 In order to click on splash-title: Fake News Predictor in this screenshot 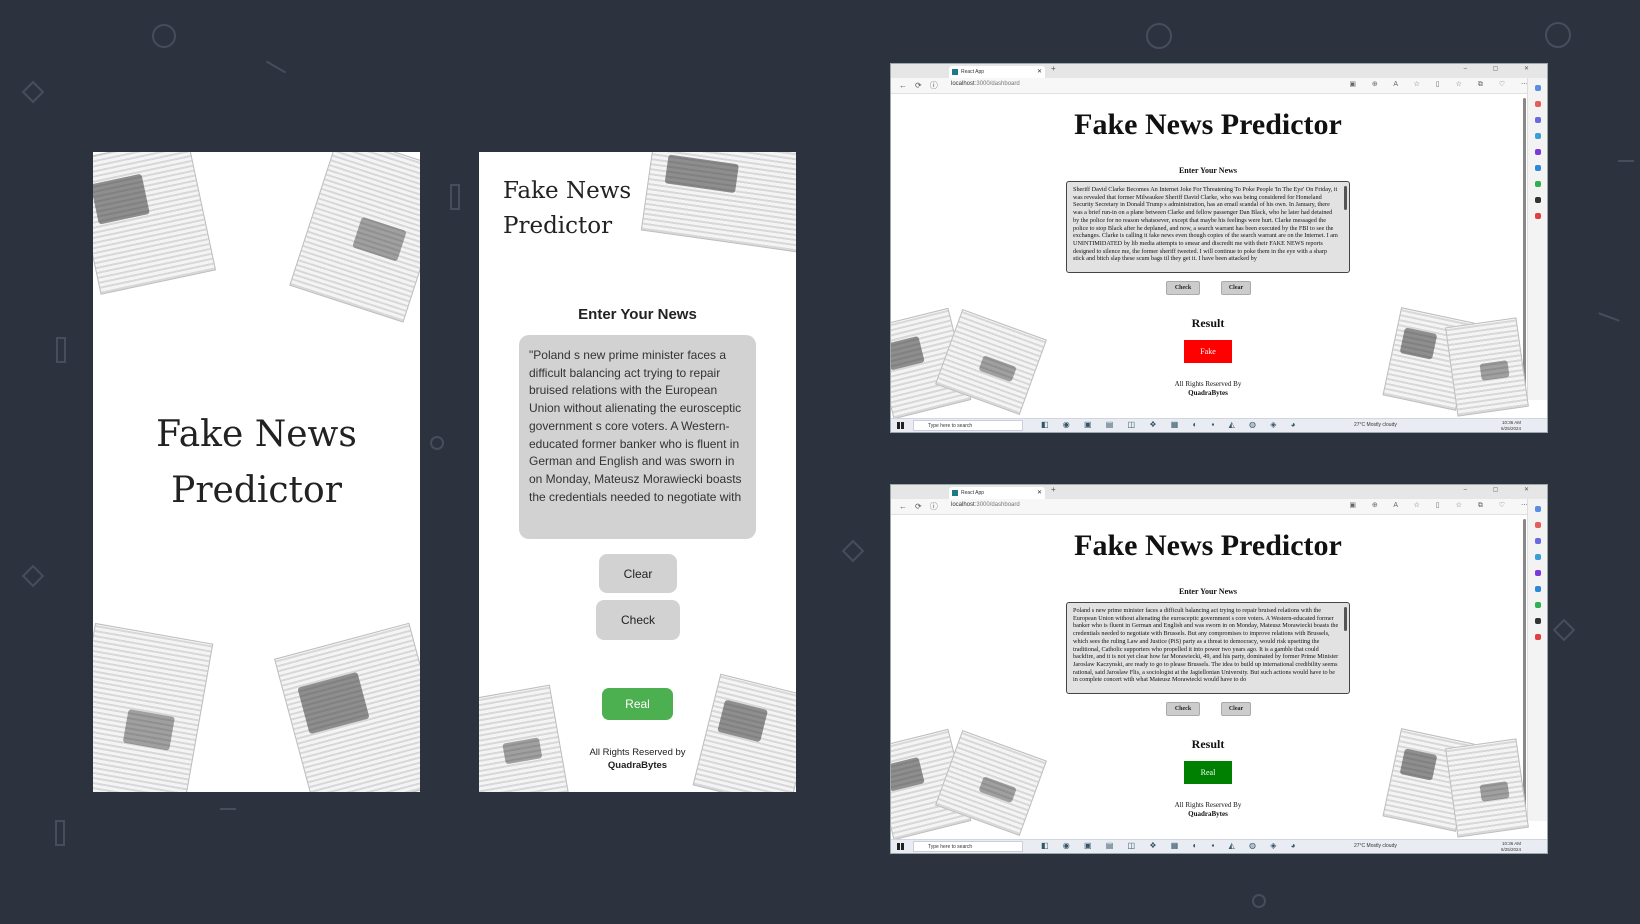, I will do `click(256, 462)`.